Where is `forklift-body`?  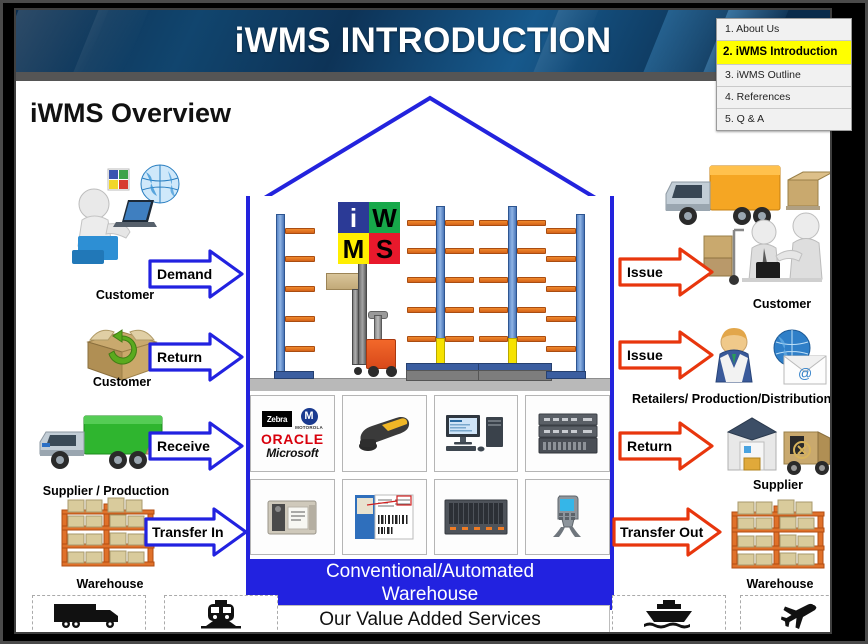
forklift-body is located at coordinates (381, 354).